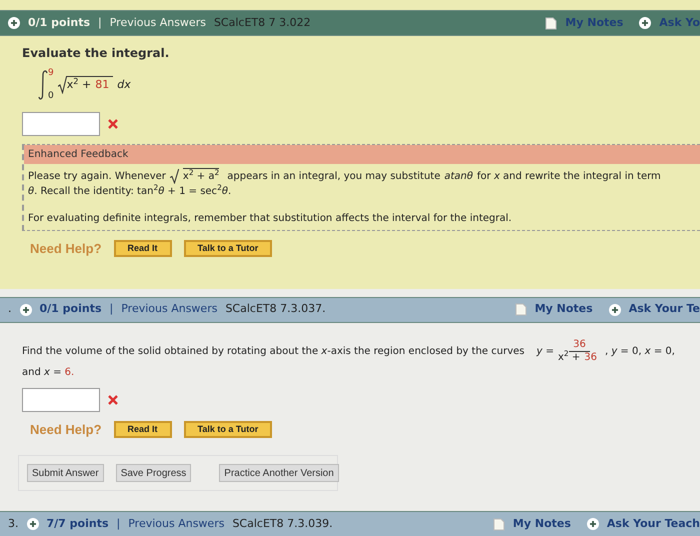  I want to click on ask-teacher-link: Ask Your Te, so click(664, 309).